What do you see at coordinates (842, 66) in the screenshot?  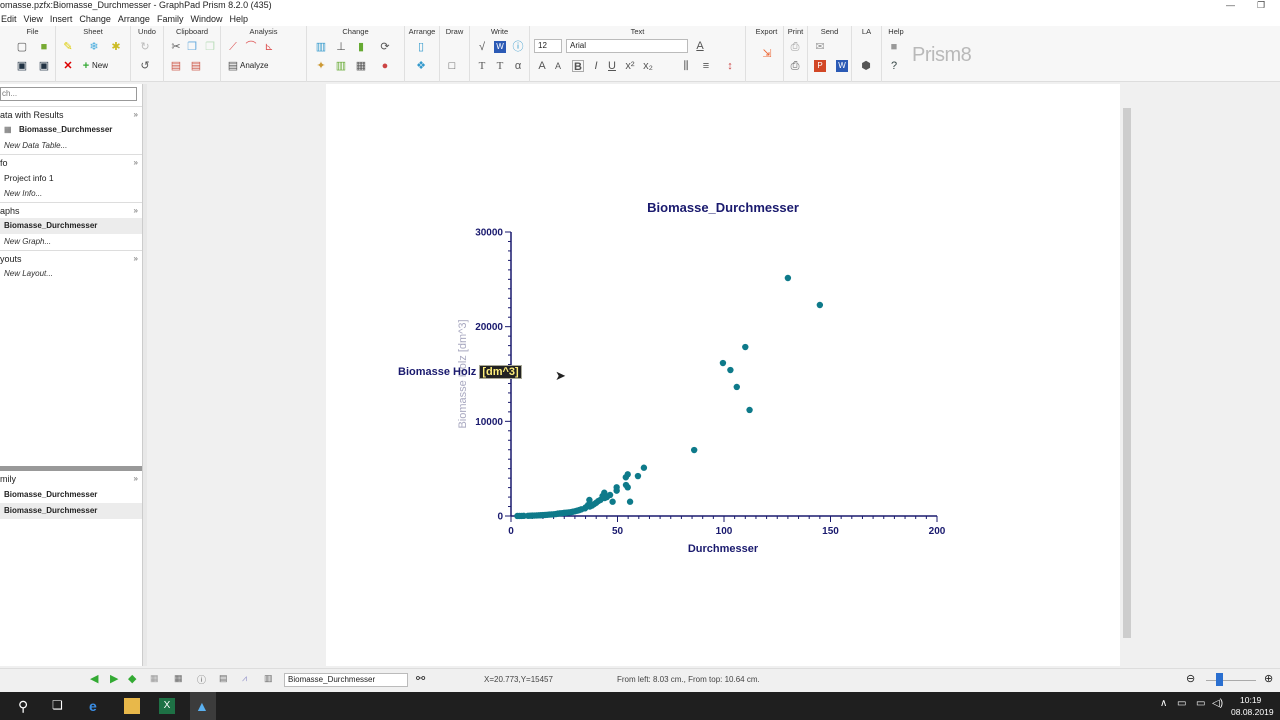 I see `word-export-icon: W` at bounding box center [842, 66].